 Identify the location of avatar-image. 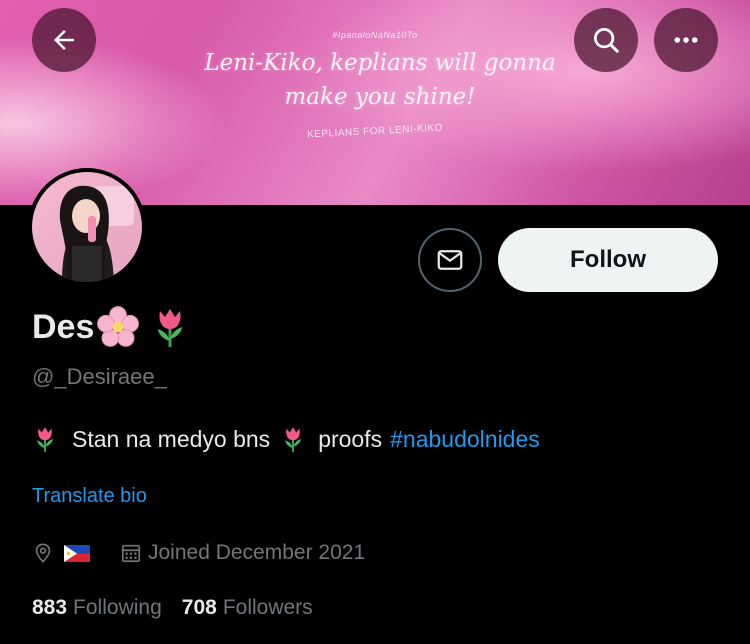
(87, 227).